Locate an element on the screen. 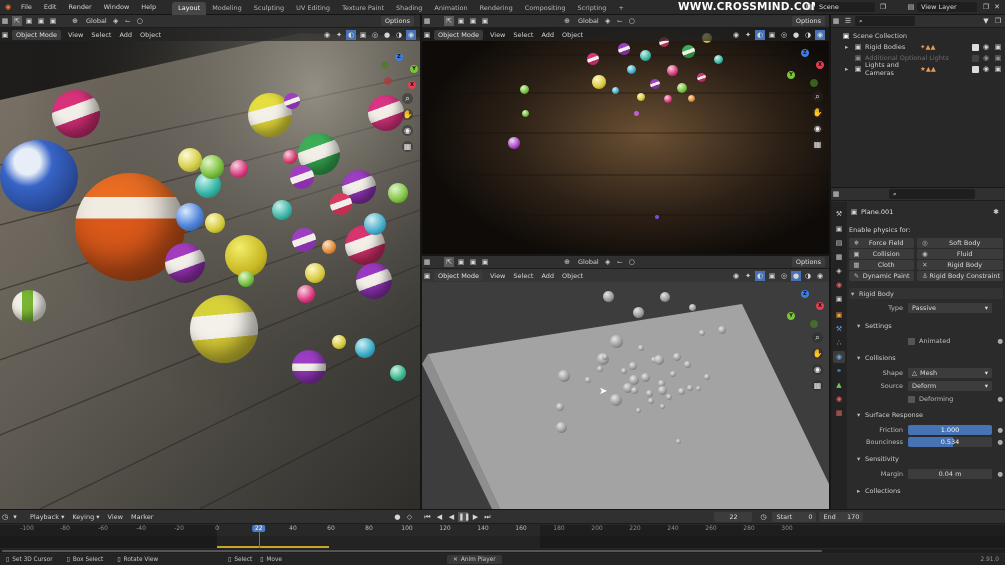 Image resolution: width=1005 pixels, height=565 pixels. margin-input: 0.04 m is located at coordinates (950, 474).